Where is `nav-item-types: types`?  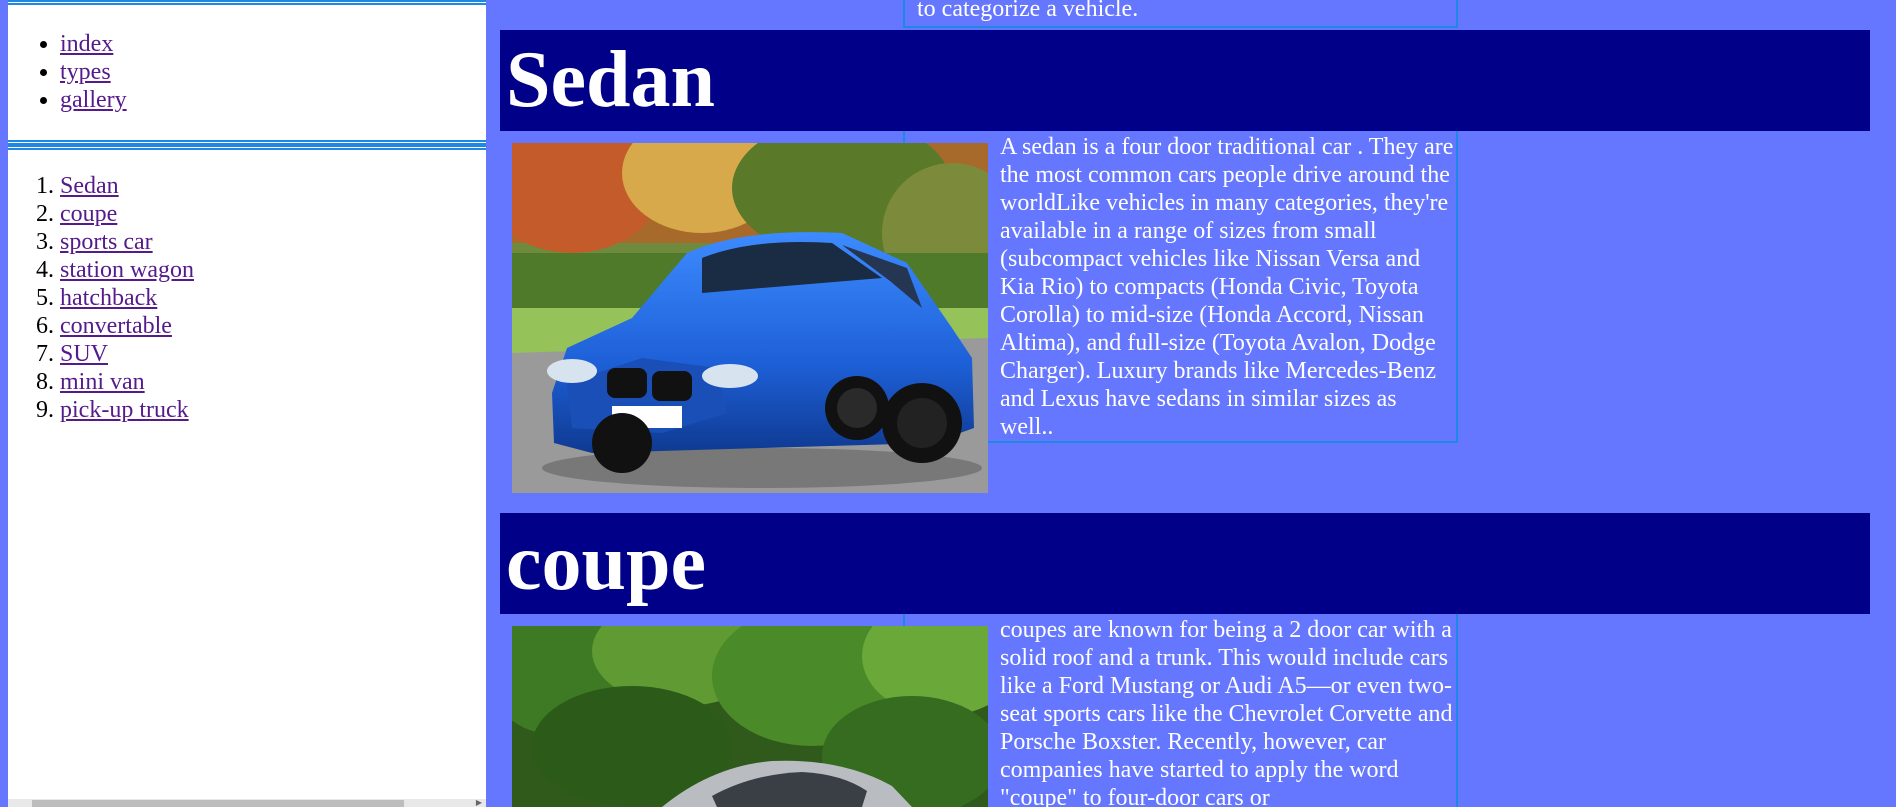
nav-item-types: types is located at coordinates (93, 72).